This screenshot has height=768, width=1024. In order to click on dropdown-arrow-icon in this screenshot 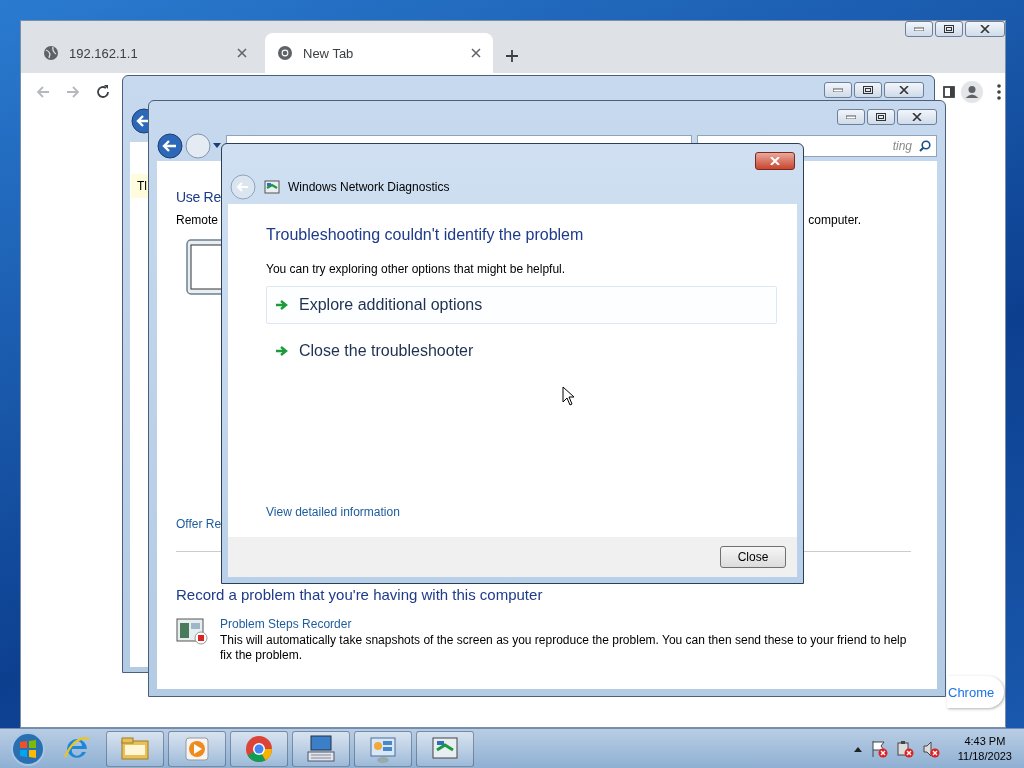, I will do `click(217, 146)`.